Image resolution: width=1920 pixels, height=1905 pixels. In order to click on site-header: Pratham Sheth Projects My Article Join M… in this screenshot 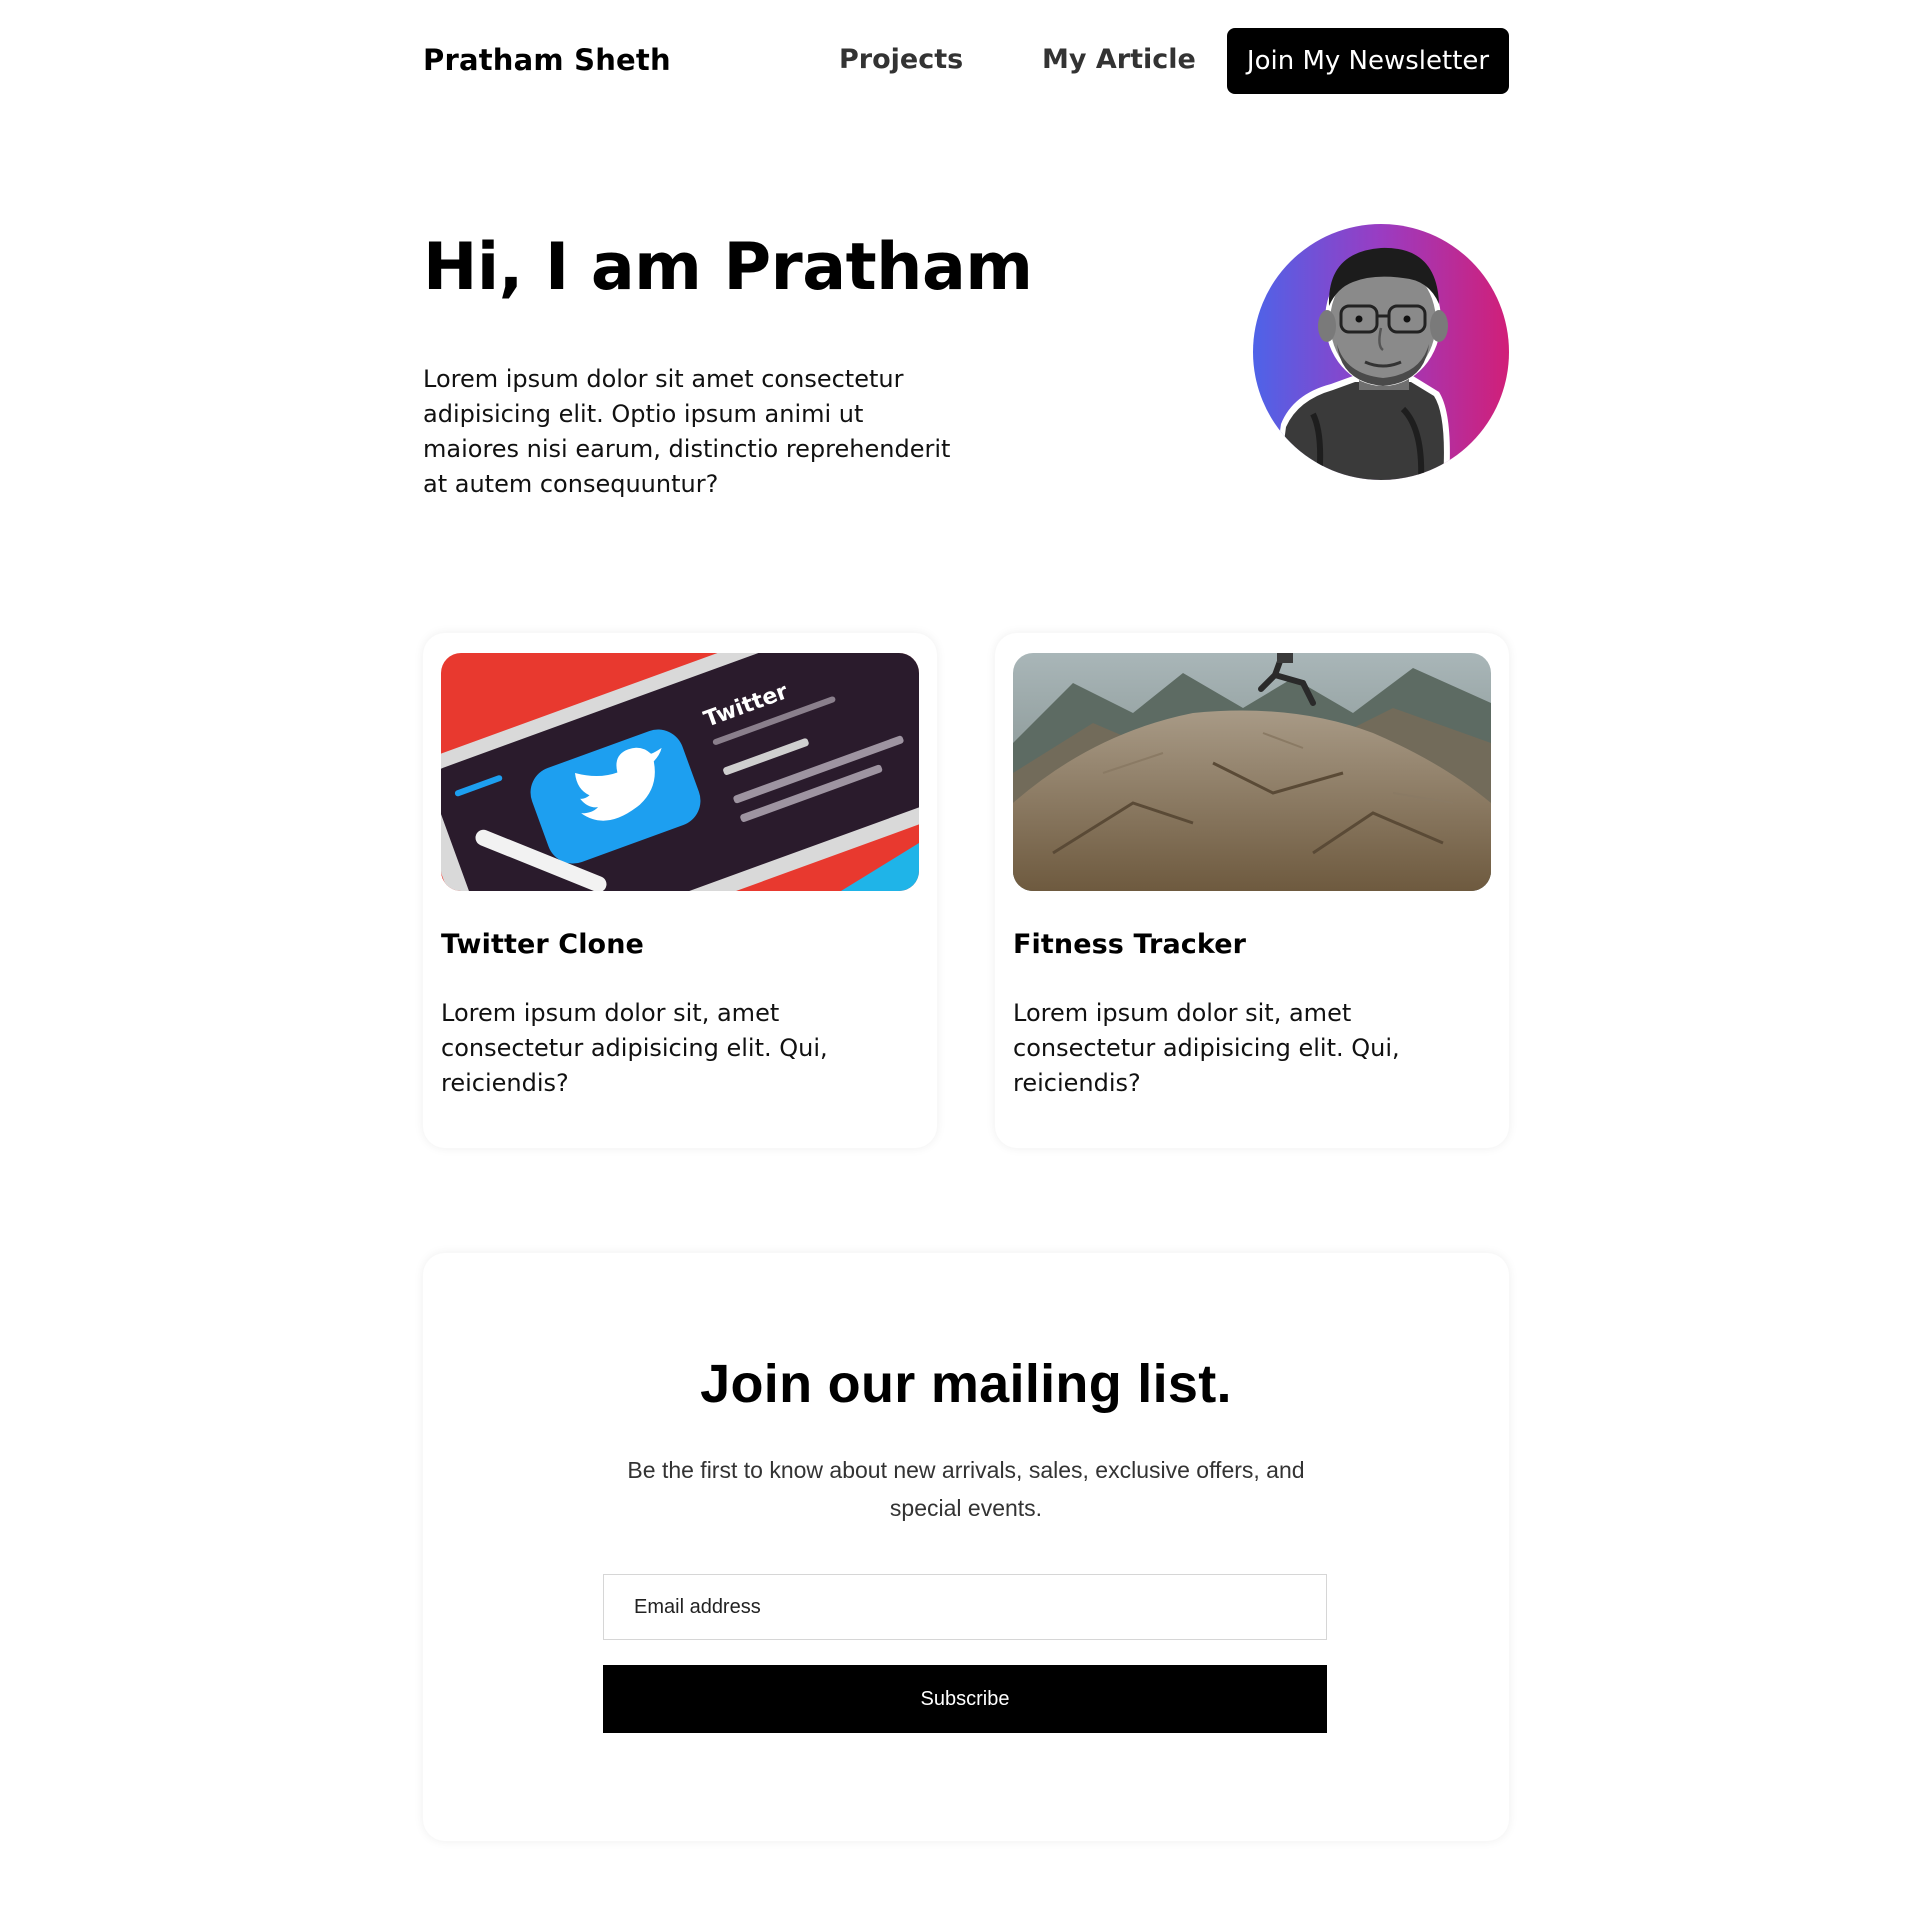, I will do `click(966, 61)`.